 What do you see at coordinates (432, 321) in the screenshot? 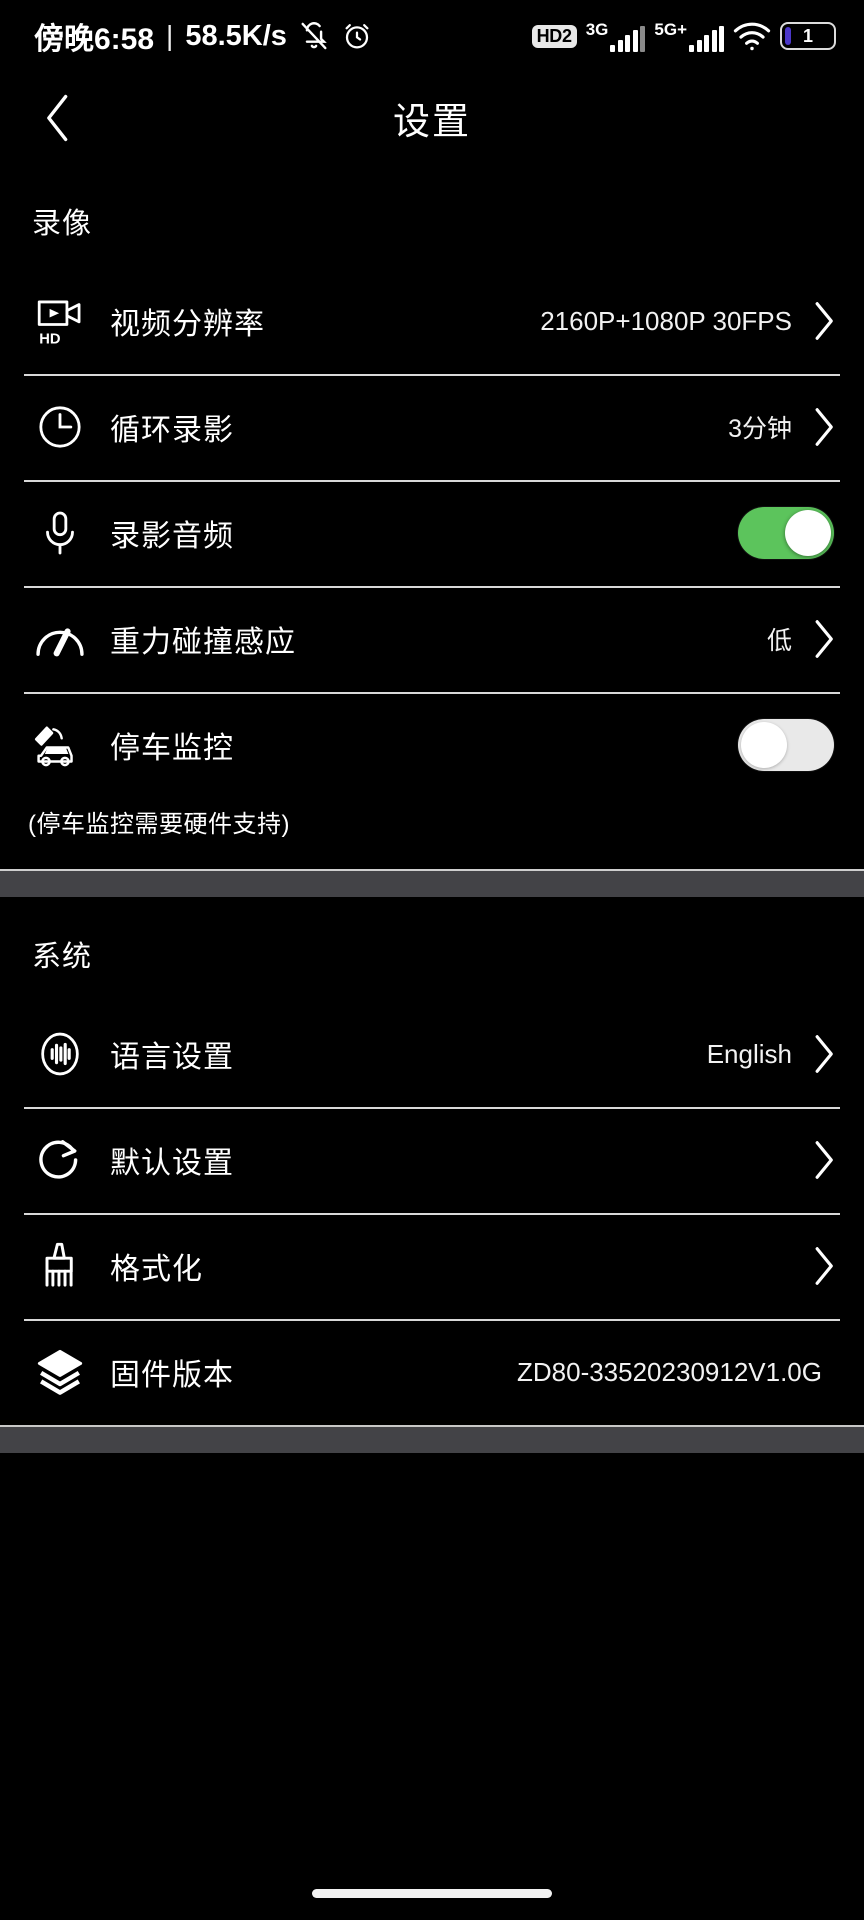
I see `row-video-resolution: HD 视频分辨率 2160P+1080P 30FPS` at bounding box center [432, 321].